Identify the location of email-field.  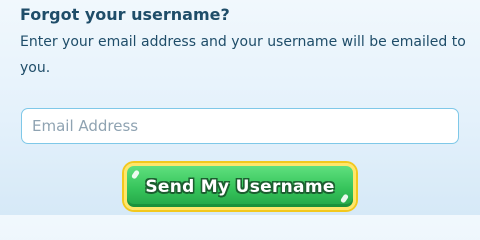
(240, 126).